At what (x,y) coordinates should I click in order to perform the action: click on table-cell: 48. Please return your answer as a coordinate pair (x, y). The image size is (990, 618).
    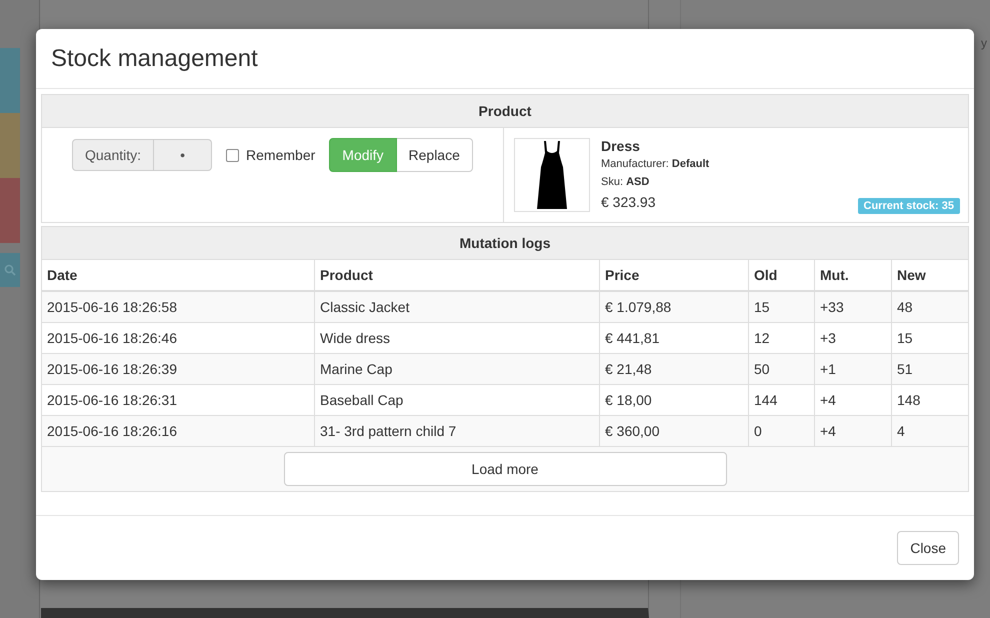
    Looking at the image, I should click on (930, 306).